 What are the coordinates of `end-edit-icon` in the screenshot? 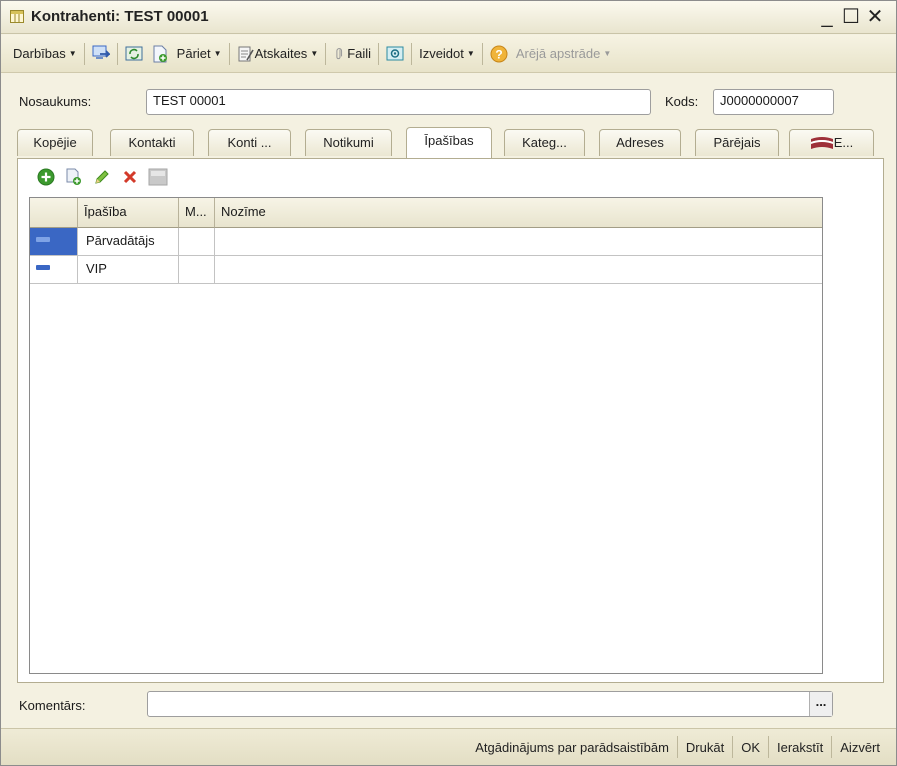 It's located at (158, 177).